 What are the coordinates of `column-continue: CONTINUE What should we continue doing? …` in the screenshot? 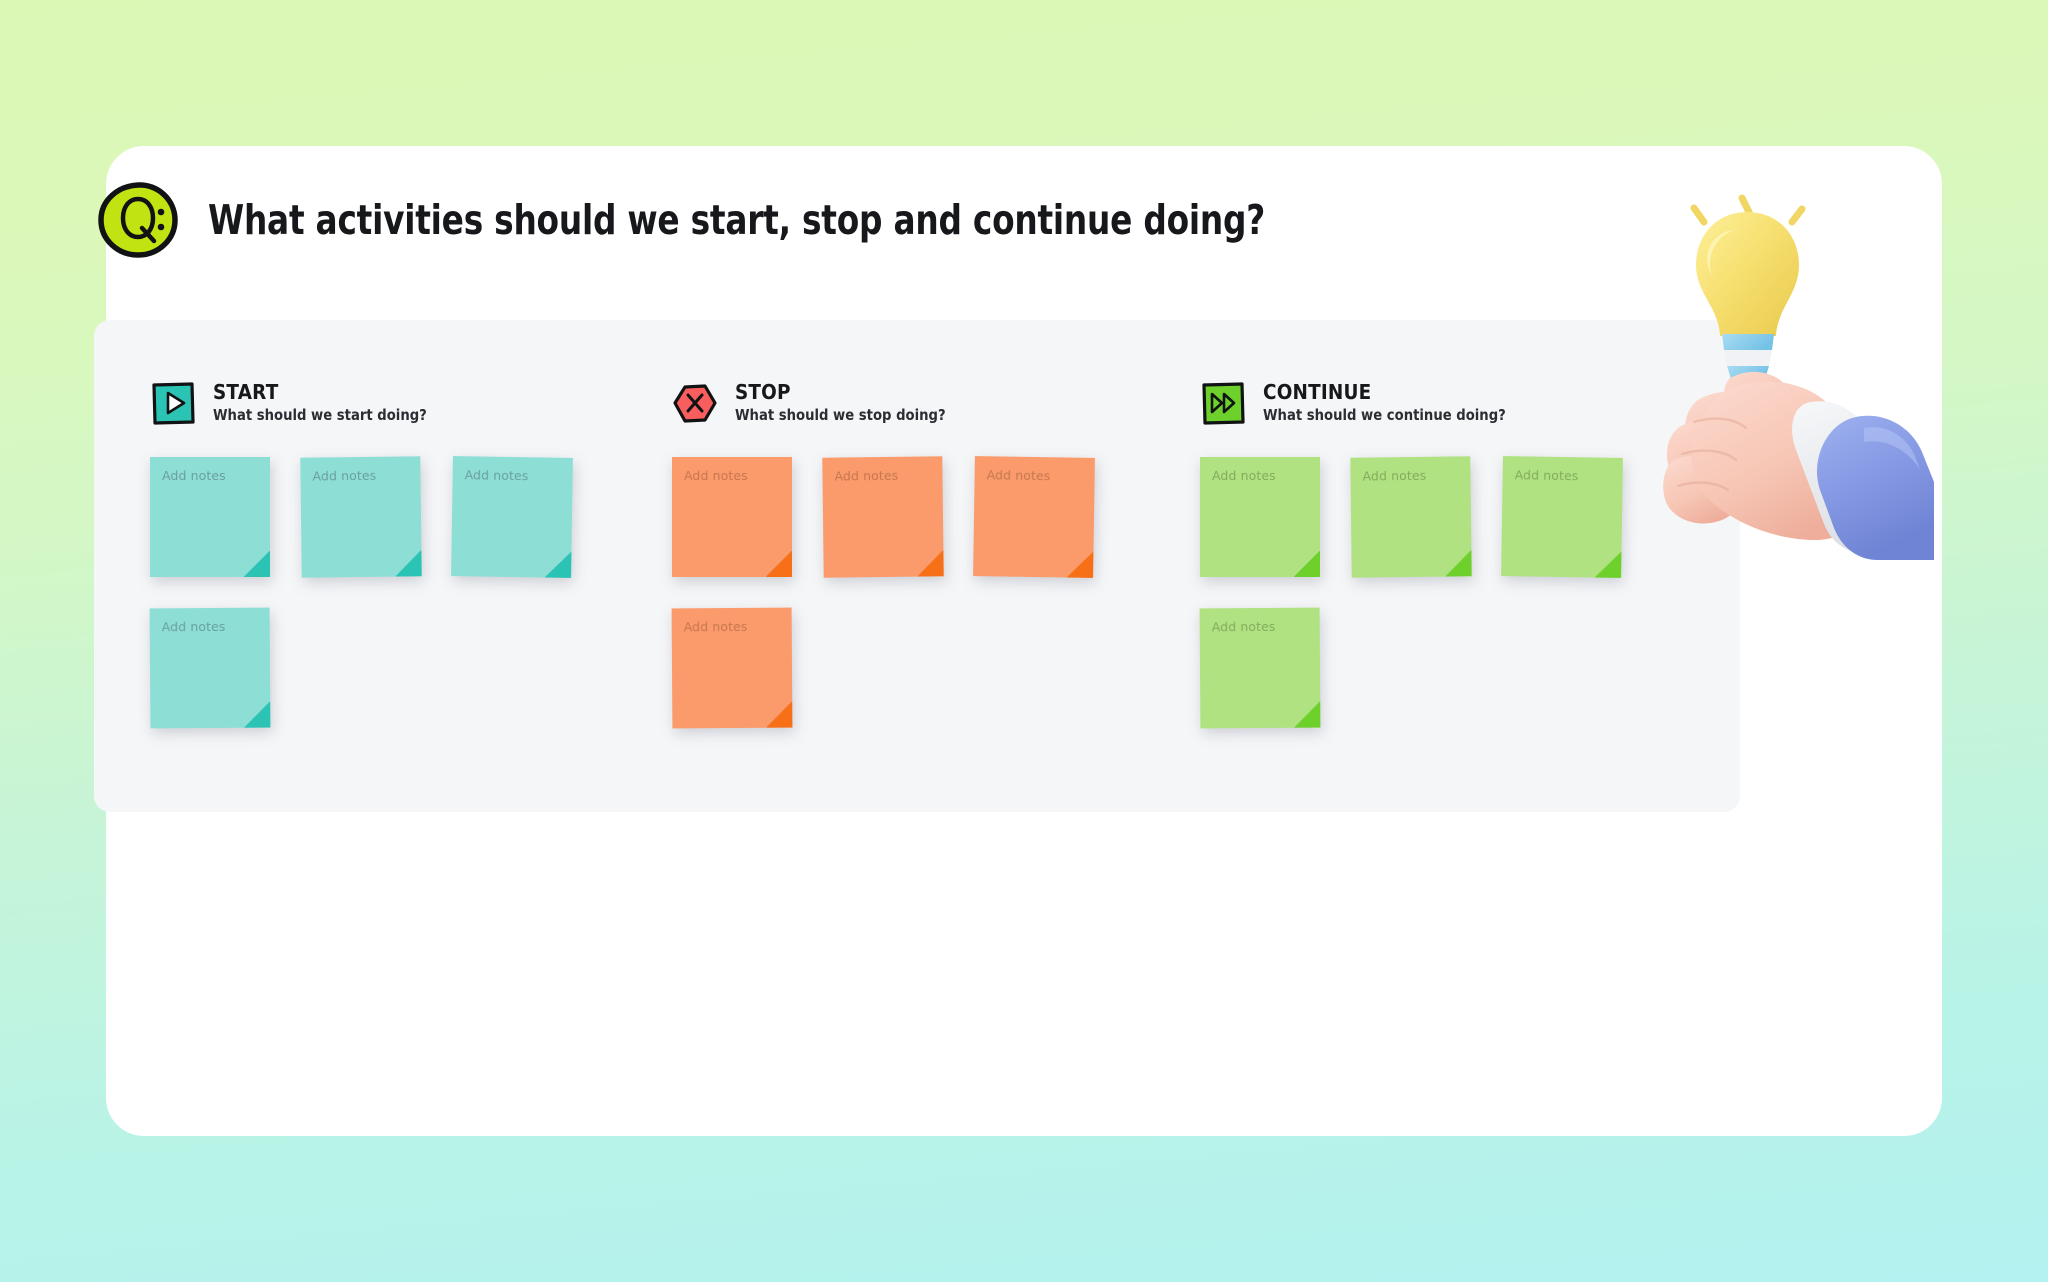 It's located at (1464, 566).